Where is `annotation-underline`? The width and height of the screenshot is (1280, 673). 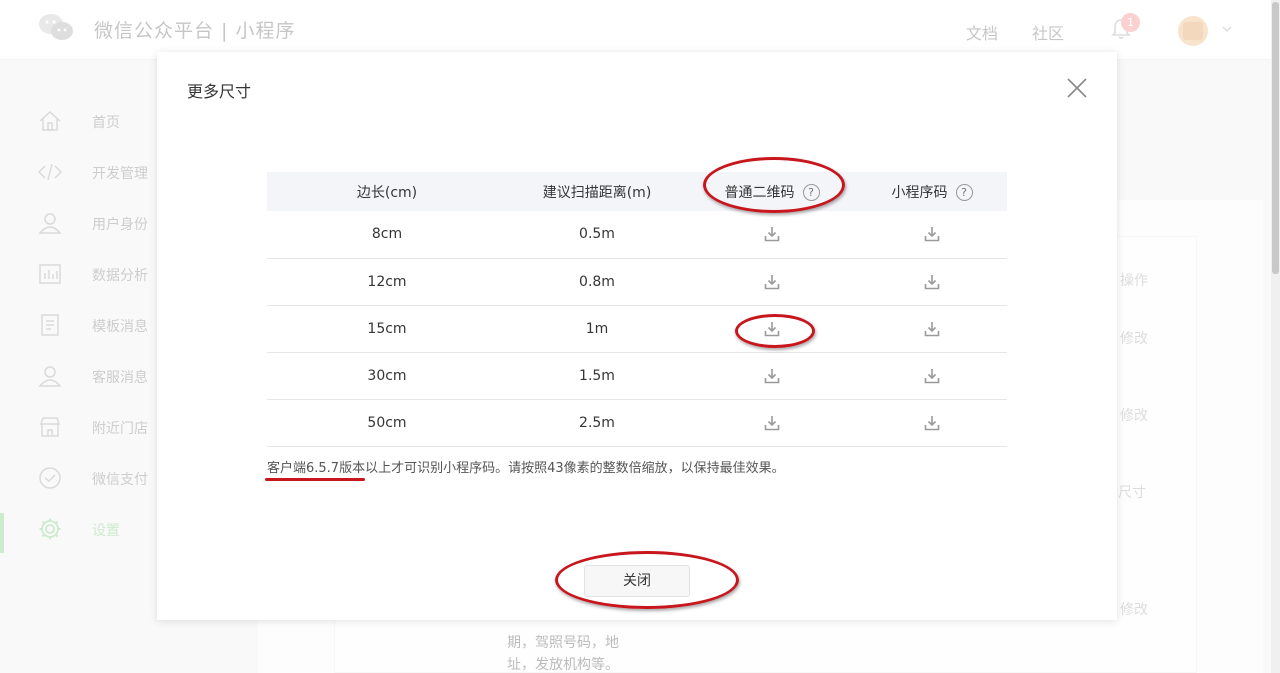 annotation-underline is located at coordinates (315, 479).